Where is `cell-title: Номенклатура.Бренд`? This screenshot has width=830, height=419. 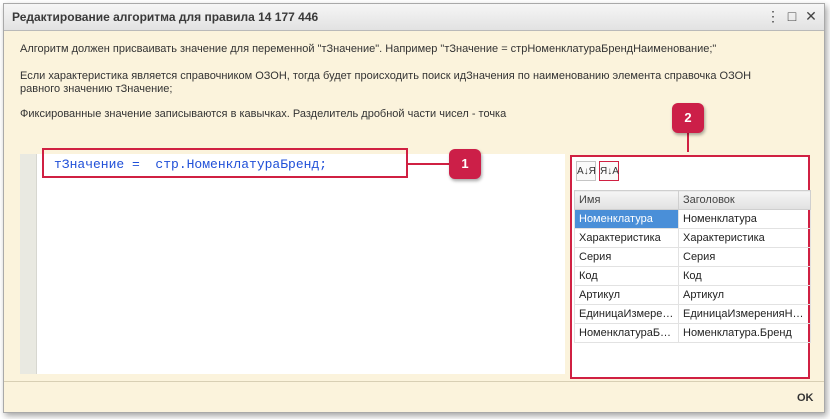 cell-title: Номенклатура.Бренд is located at coordinates (744, 333).